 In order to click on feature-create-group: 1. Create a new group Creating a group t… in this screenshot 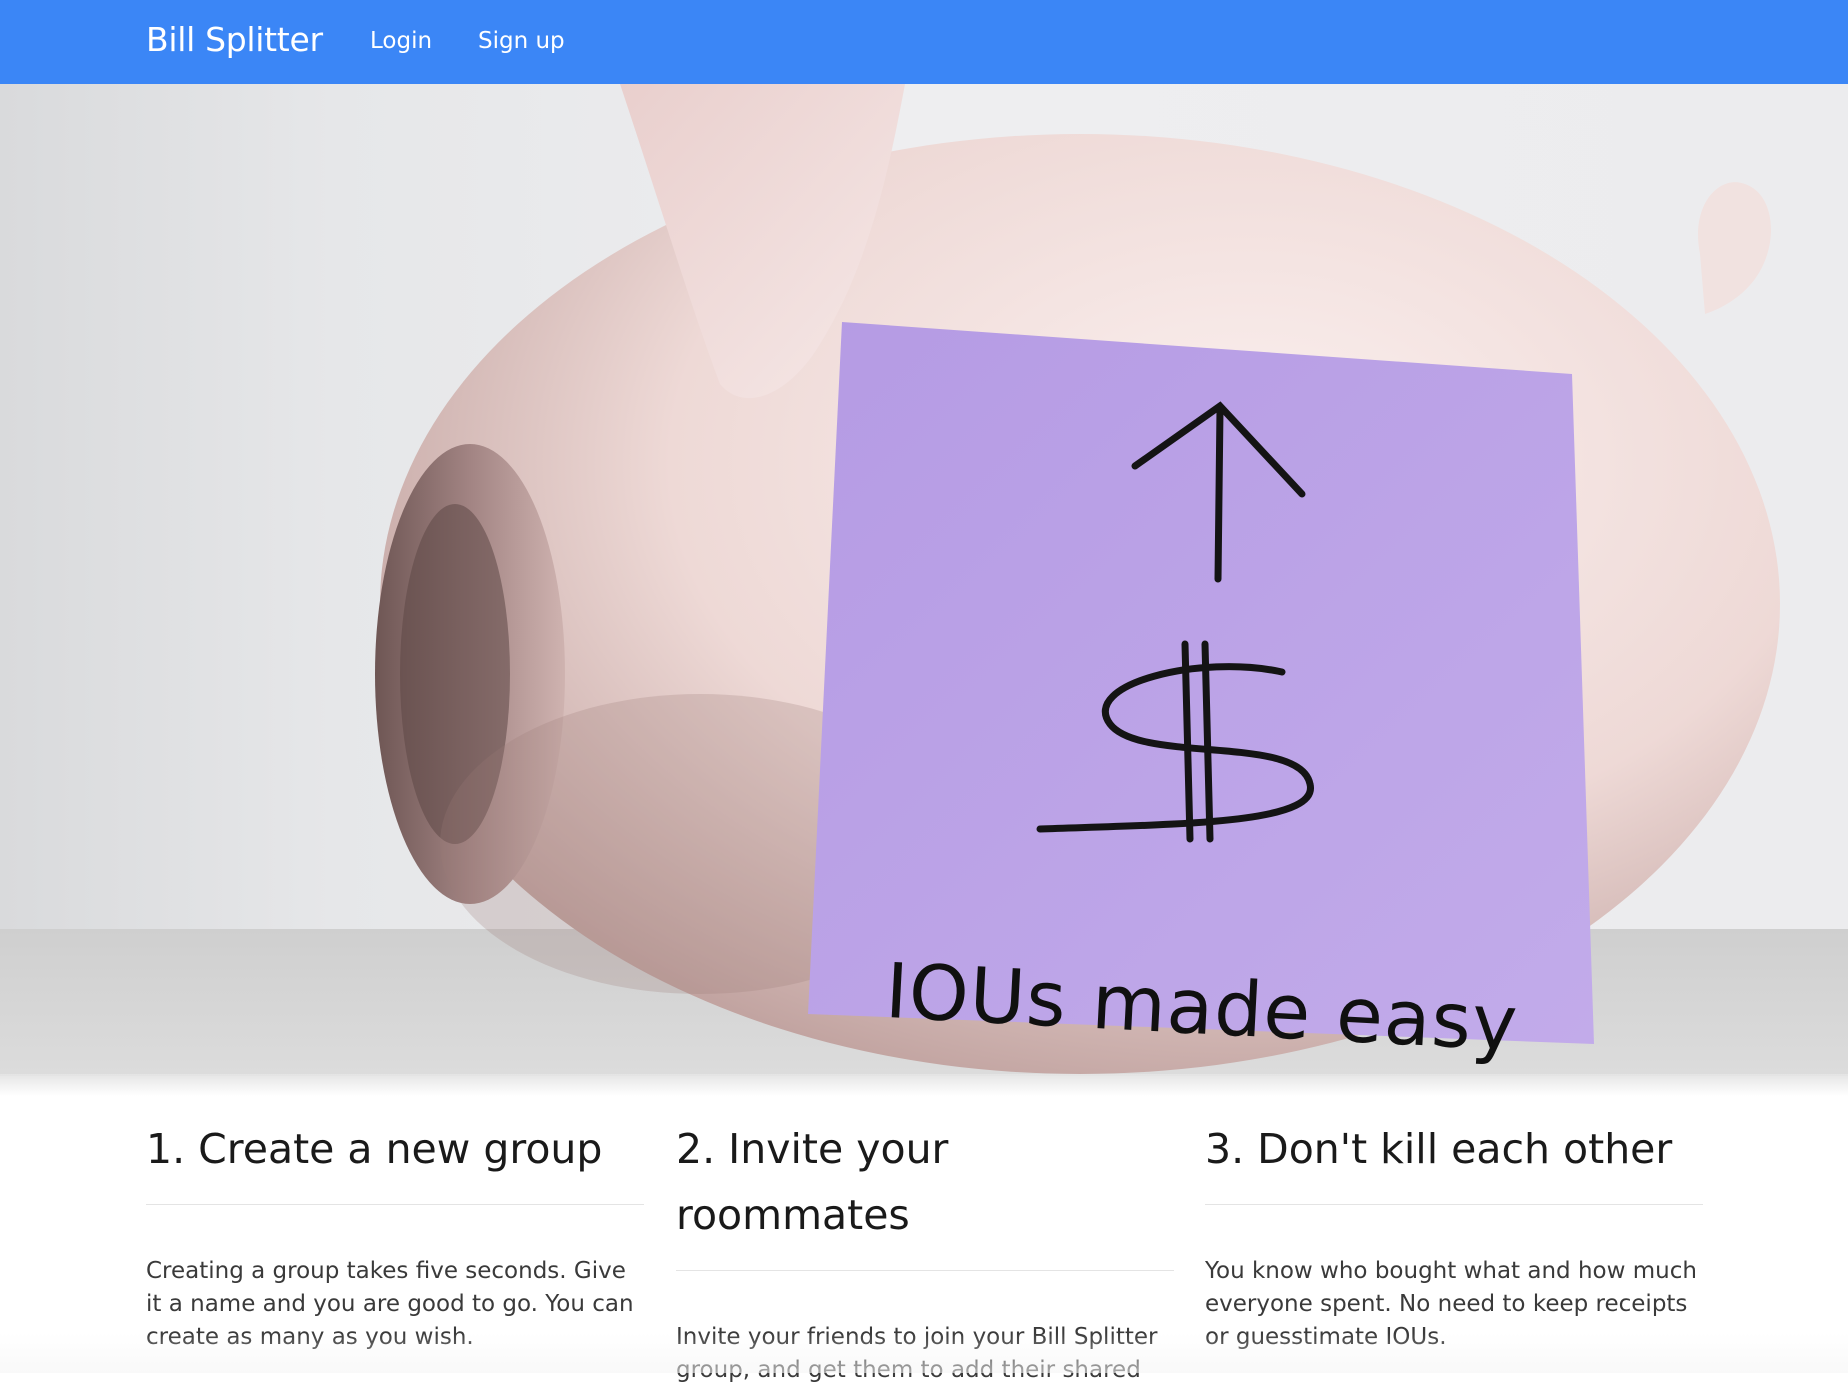, I will do `click(395, 1235)`.